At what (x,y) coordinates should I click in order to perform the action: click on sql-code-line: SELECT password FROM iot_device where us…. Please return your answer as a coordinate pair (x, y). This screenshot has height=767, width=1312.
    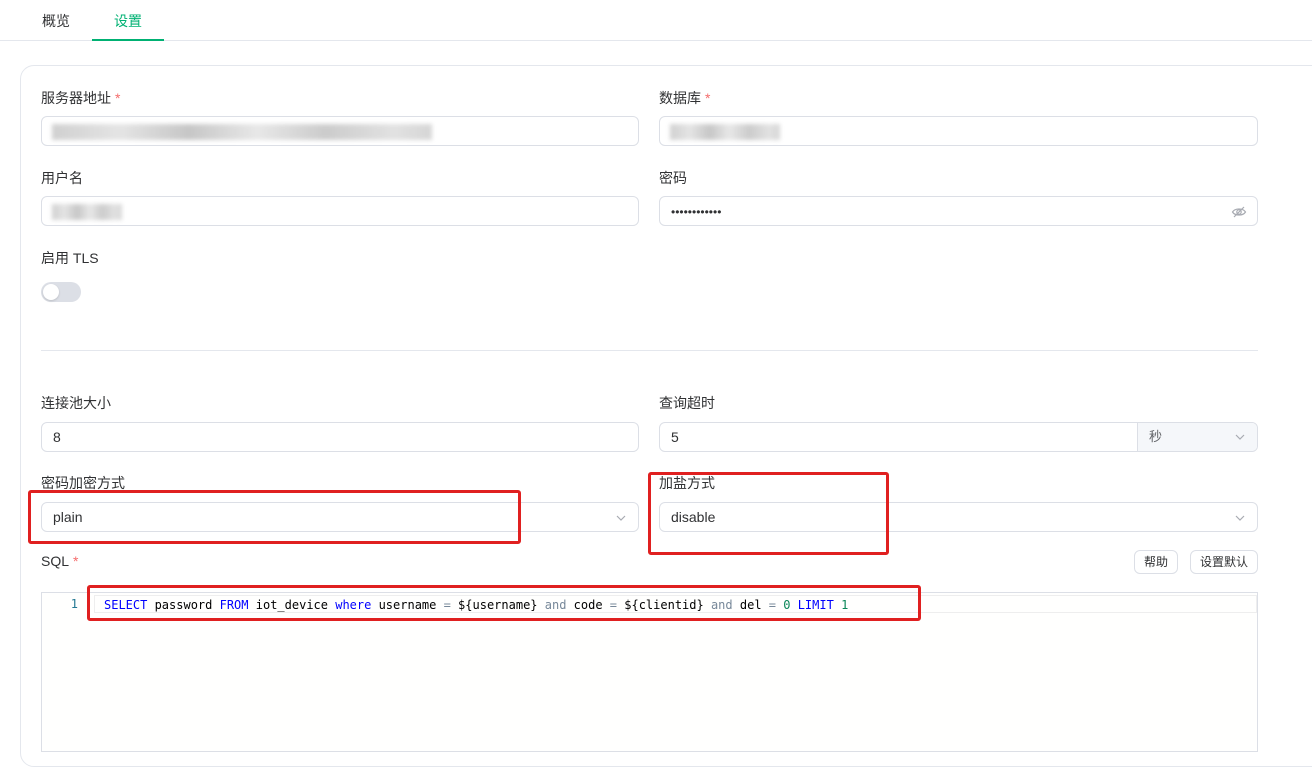
    Looking at the image, I should click on (476, 605).